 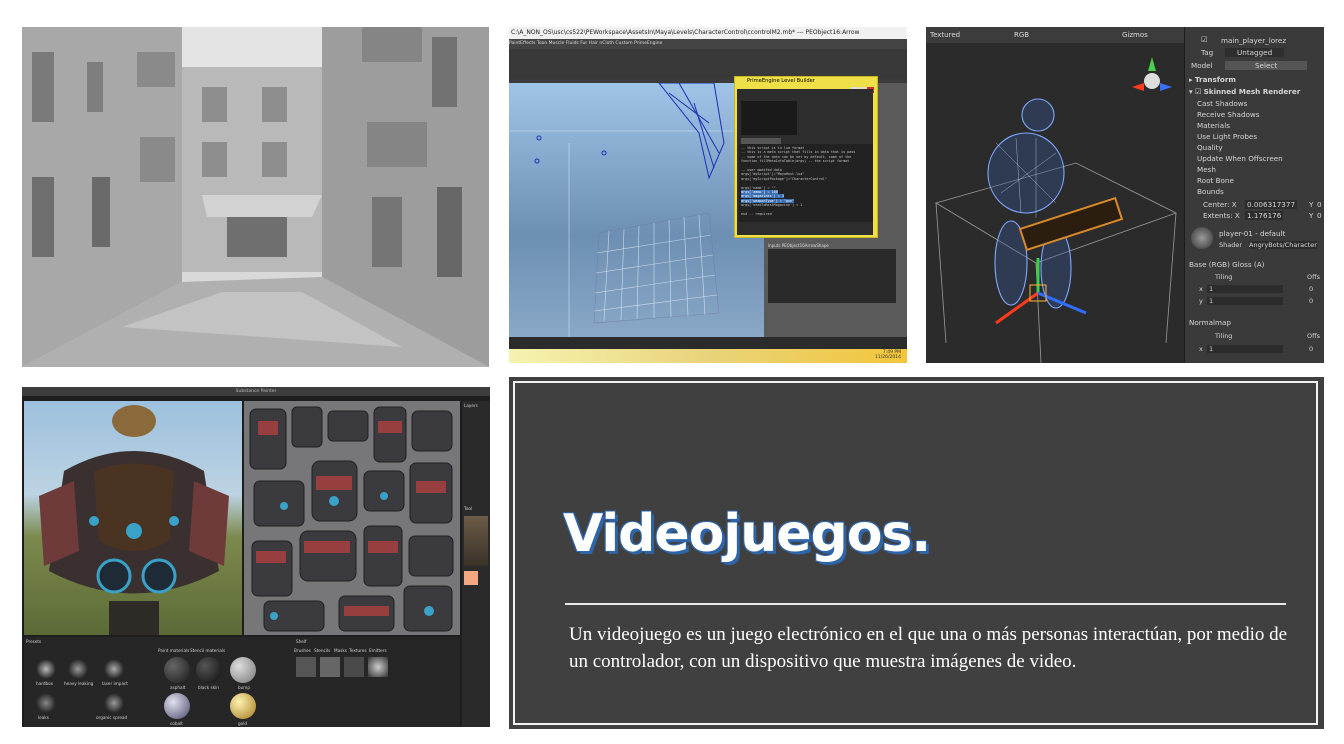 I want to click on presets-label: Presets, so click(x=34, y=641).